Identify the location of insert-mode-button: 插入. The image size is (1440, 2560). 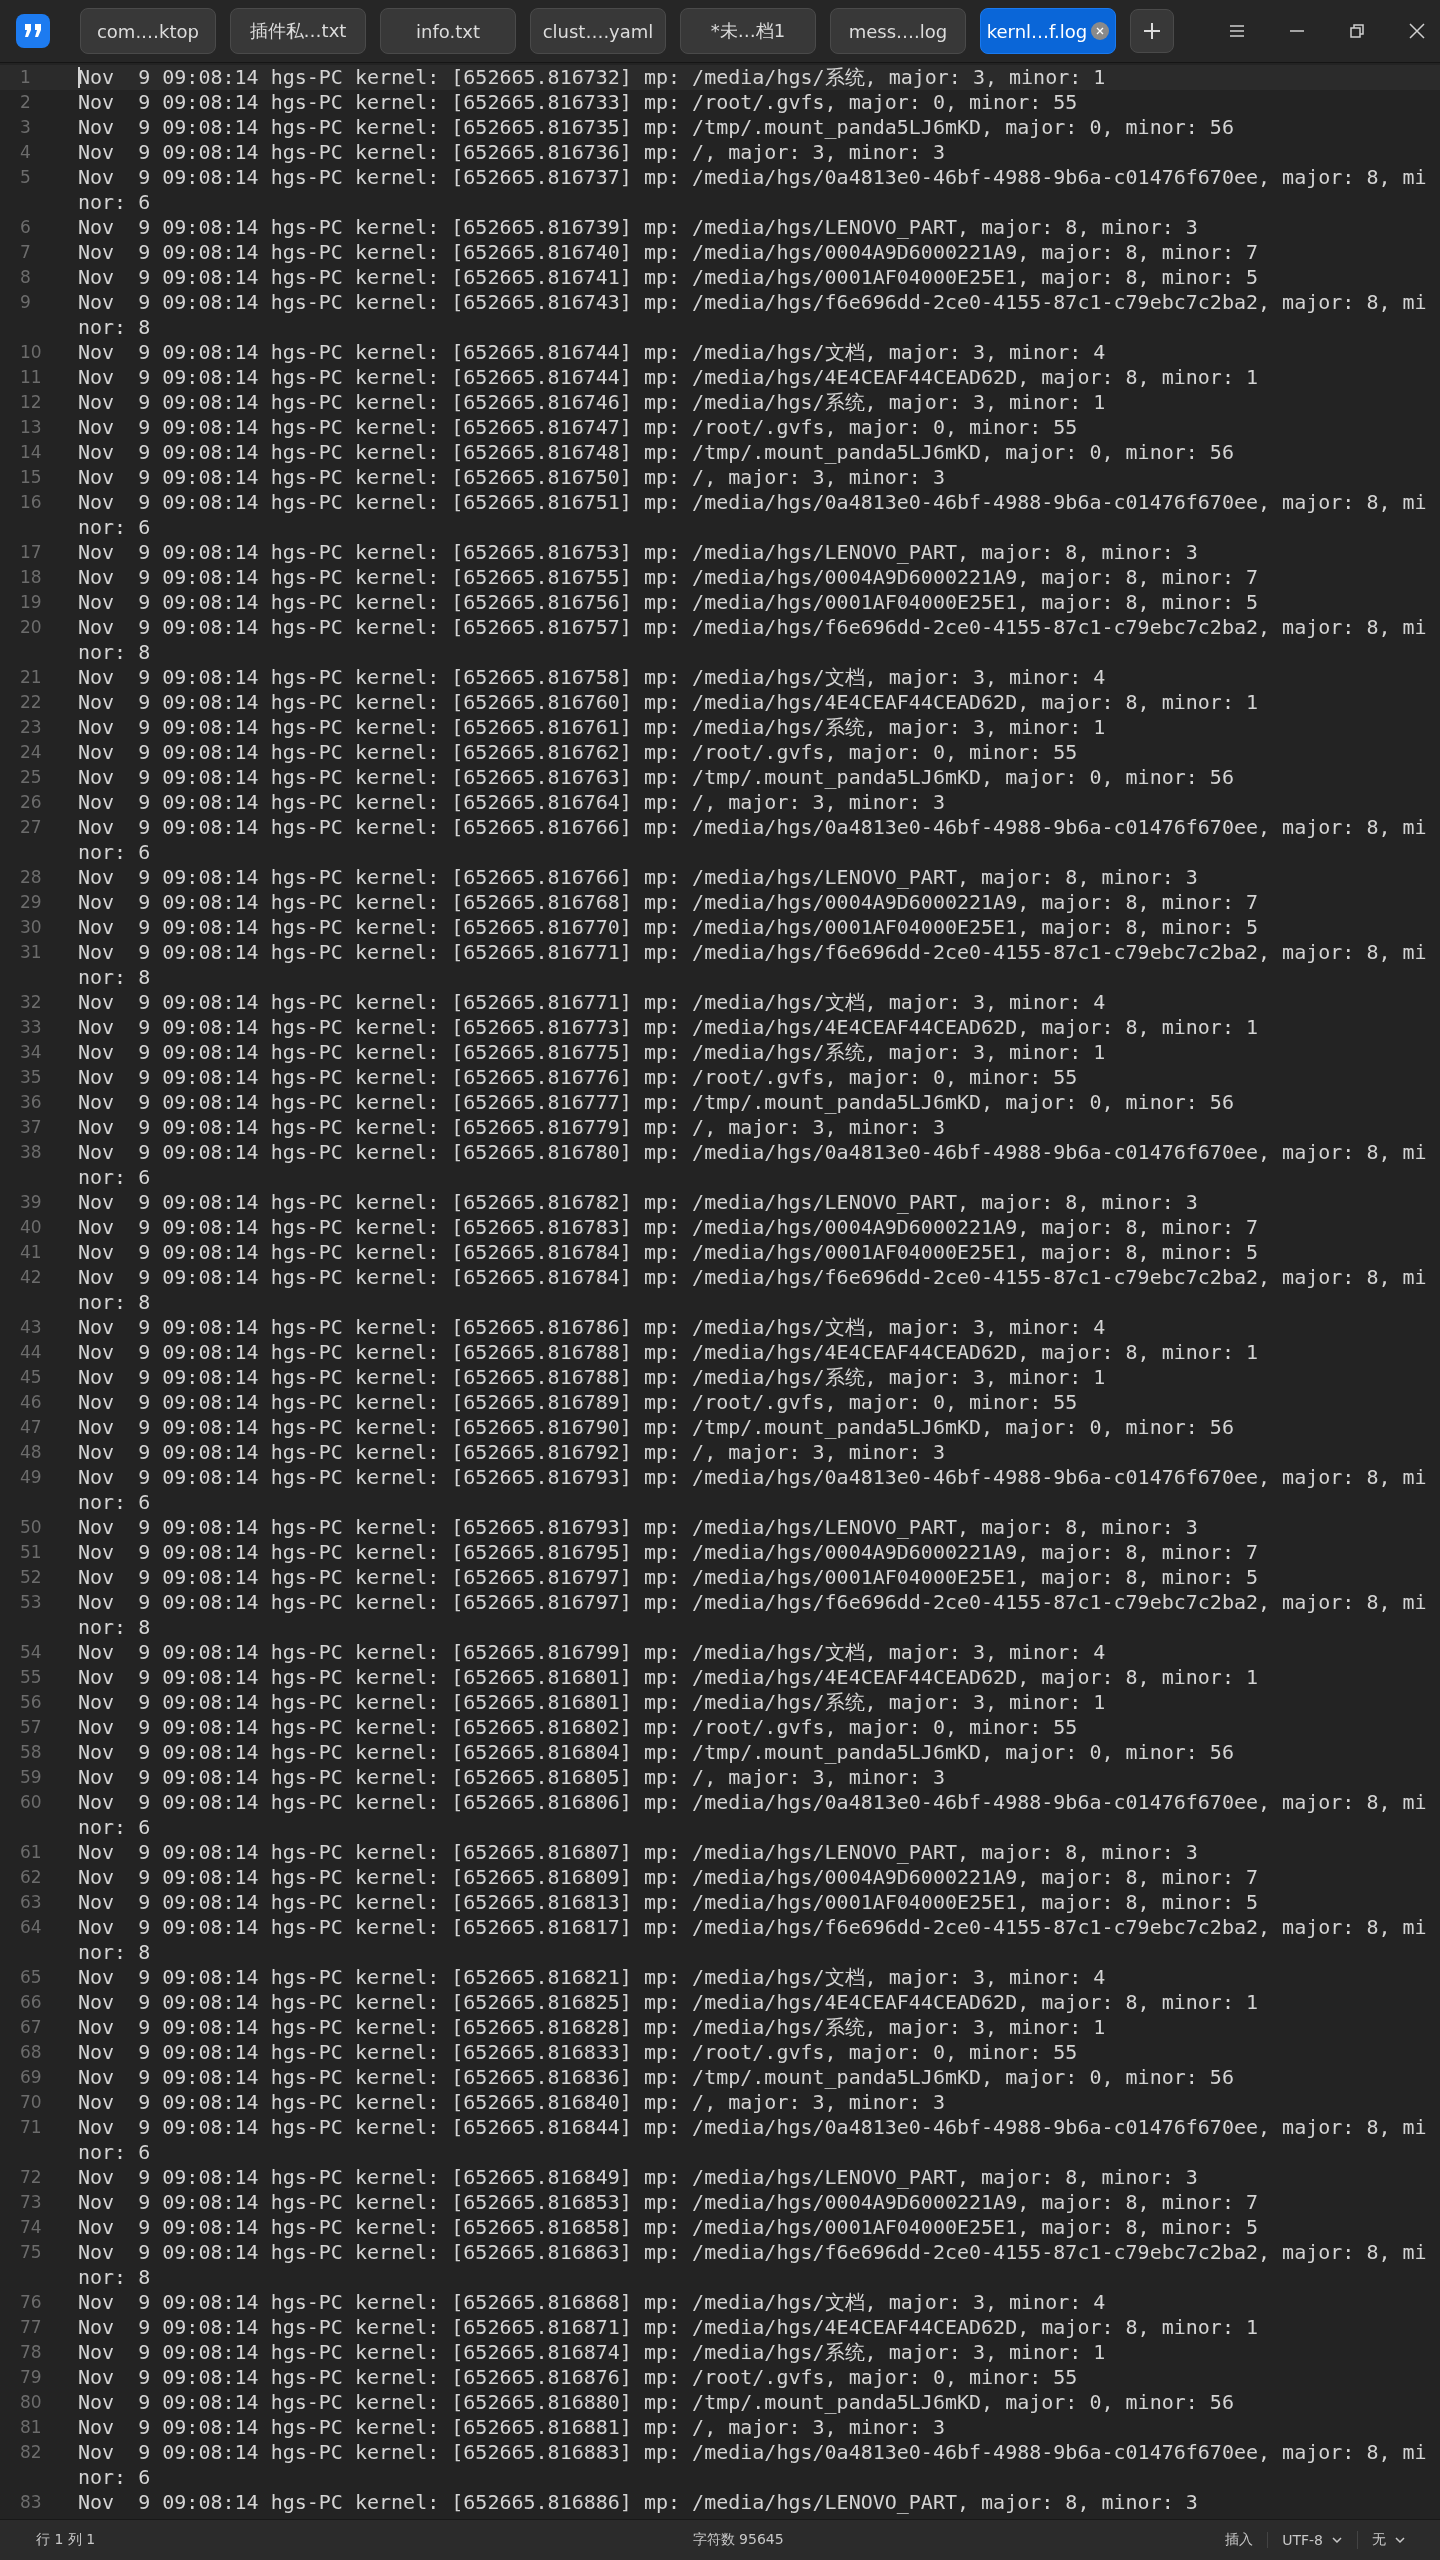
(1239, 2540).